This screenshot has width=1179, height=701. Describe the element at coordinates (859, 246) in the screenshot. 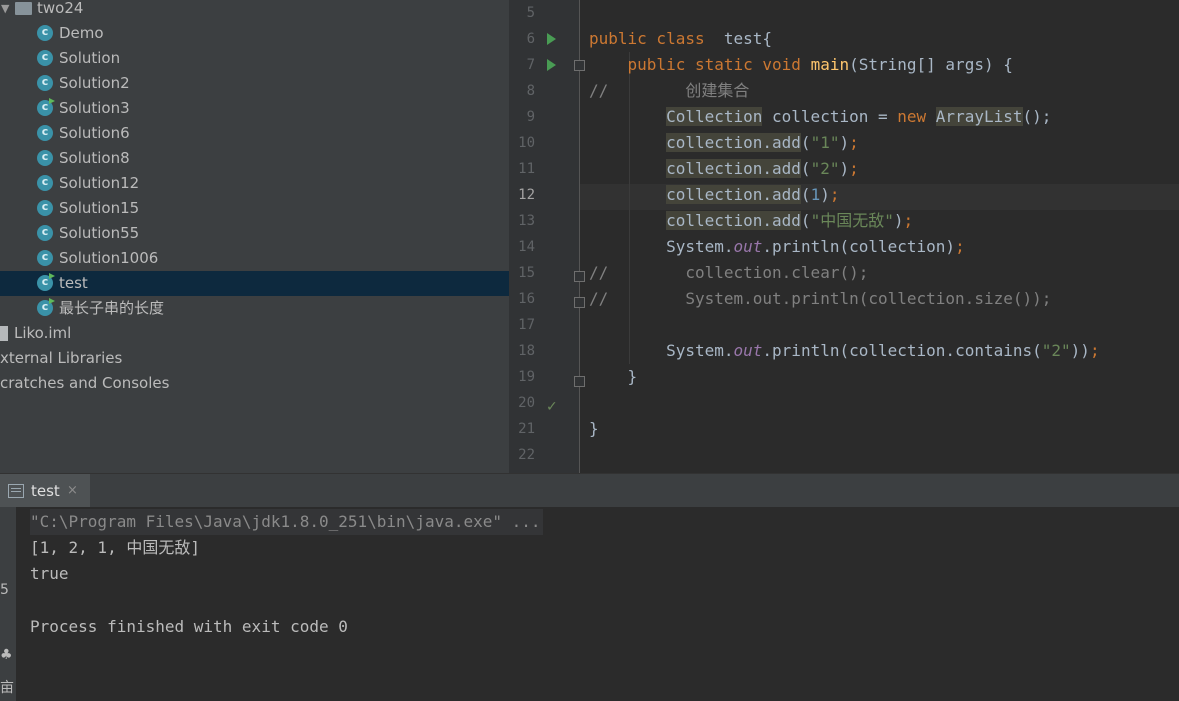

I see `code-token: .println(collection)` at that location.